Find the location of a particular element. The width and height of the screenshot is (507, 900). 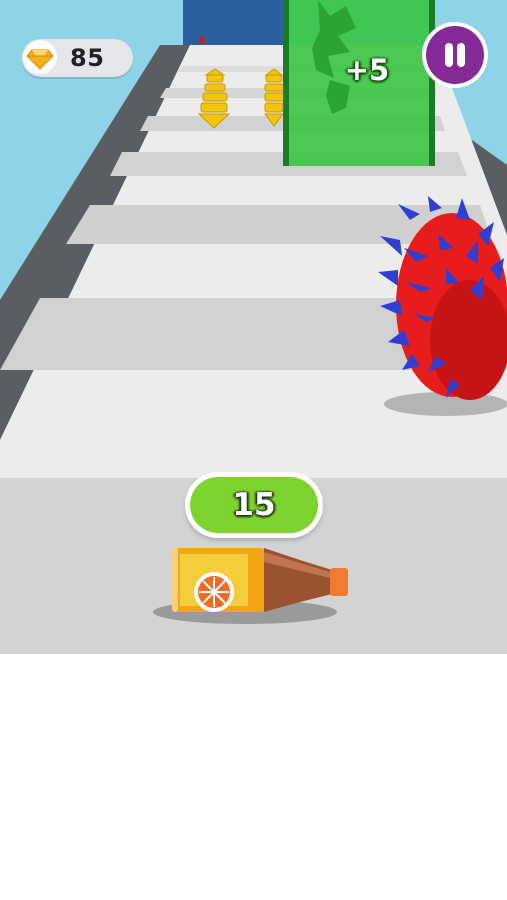

pause-button is located at coordinates (455, 55).